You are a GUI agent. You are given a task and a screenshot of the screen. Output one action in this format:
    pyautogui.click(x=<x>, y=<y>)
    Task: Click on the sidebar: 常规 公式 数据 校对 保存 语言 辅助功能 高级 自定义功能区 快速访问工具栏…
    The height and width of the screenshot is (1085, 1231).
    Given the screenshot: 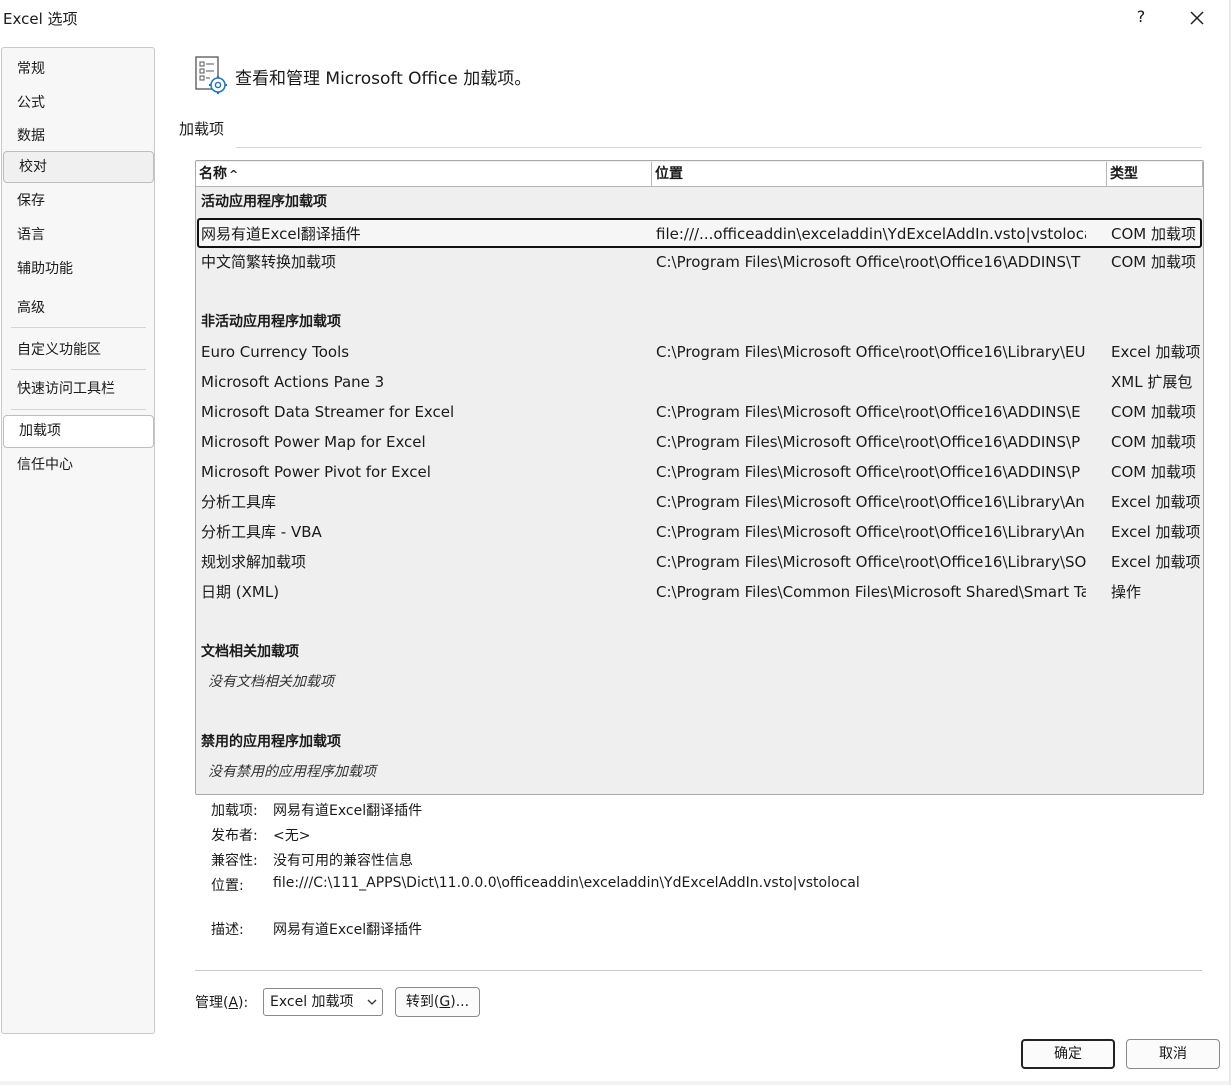 What is the action you would take?
    pyautogui.click(x=78, y=540)
    